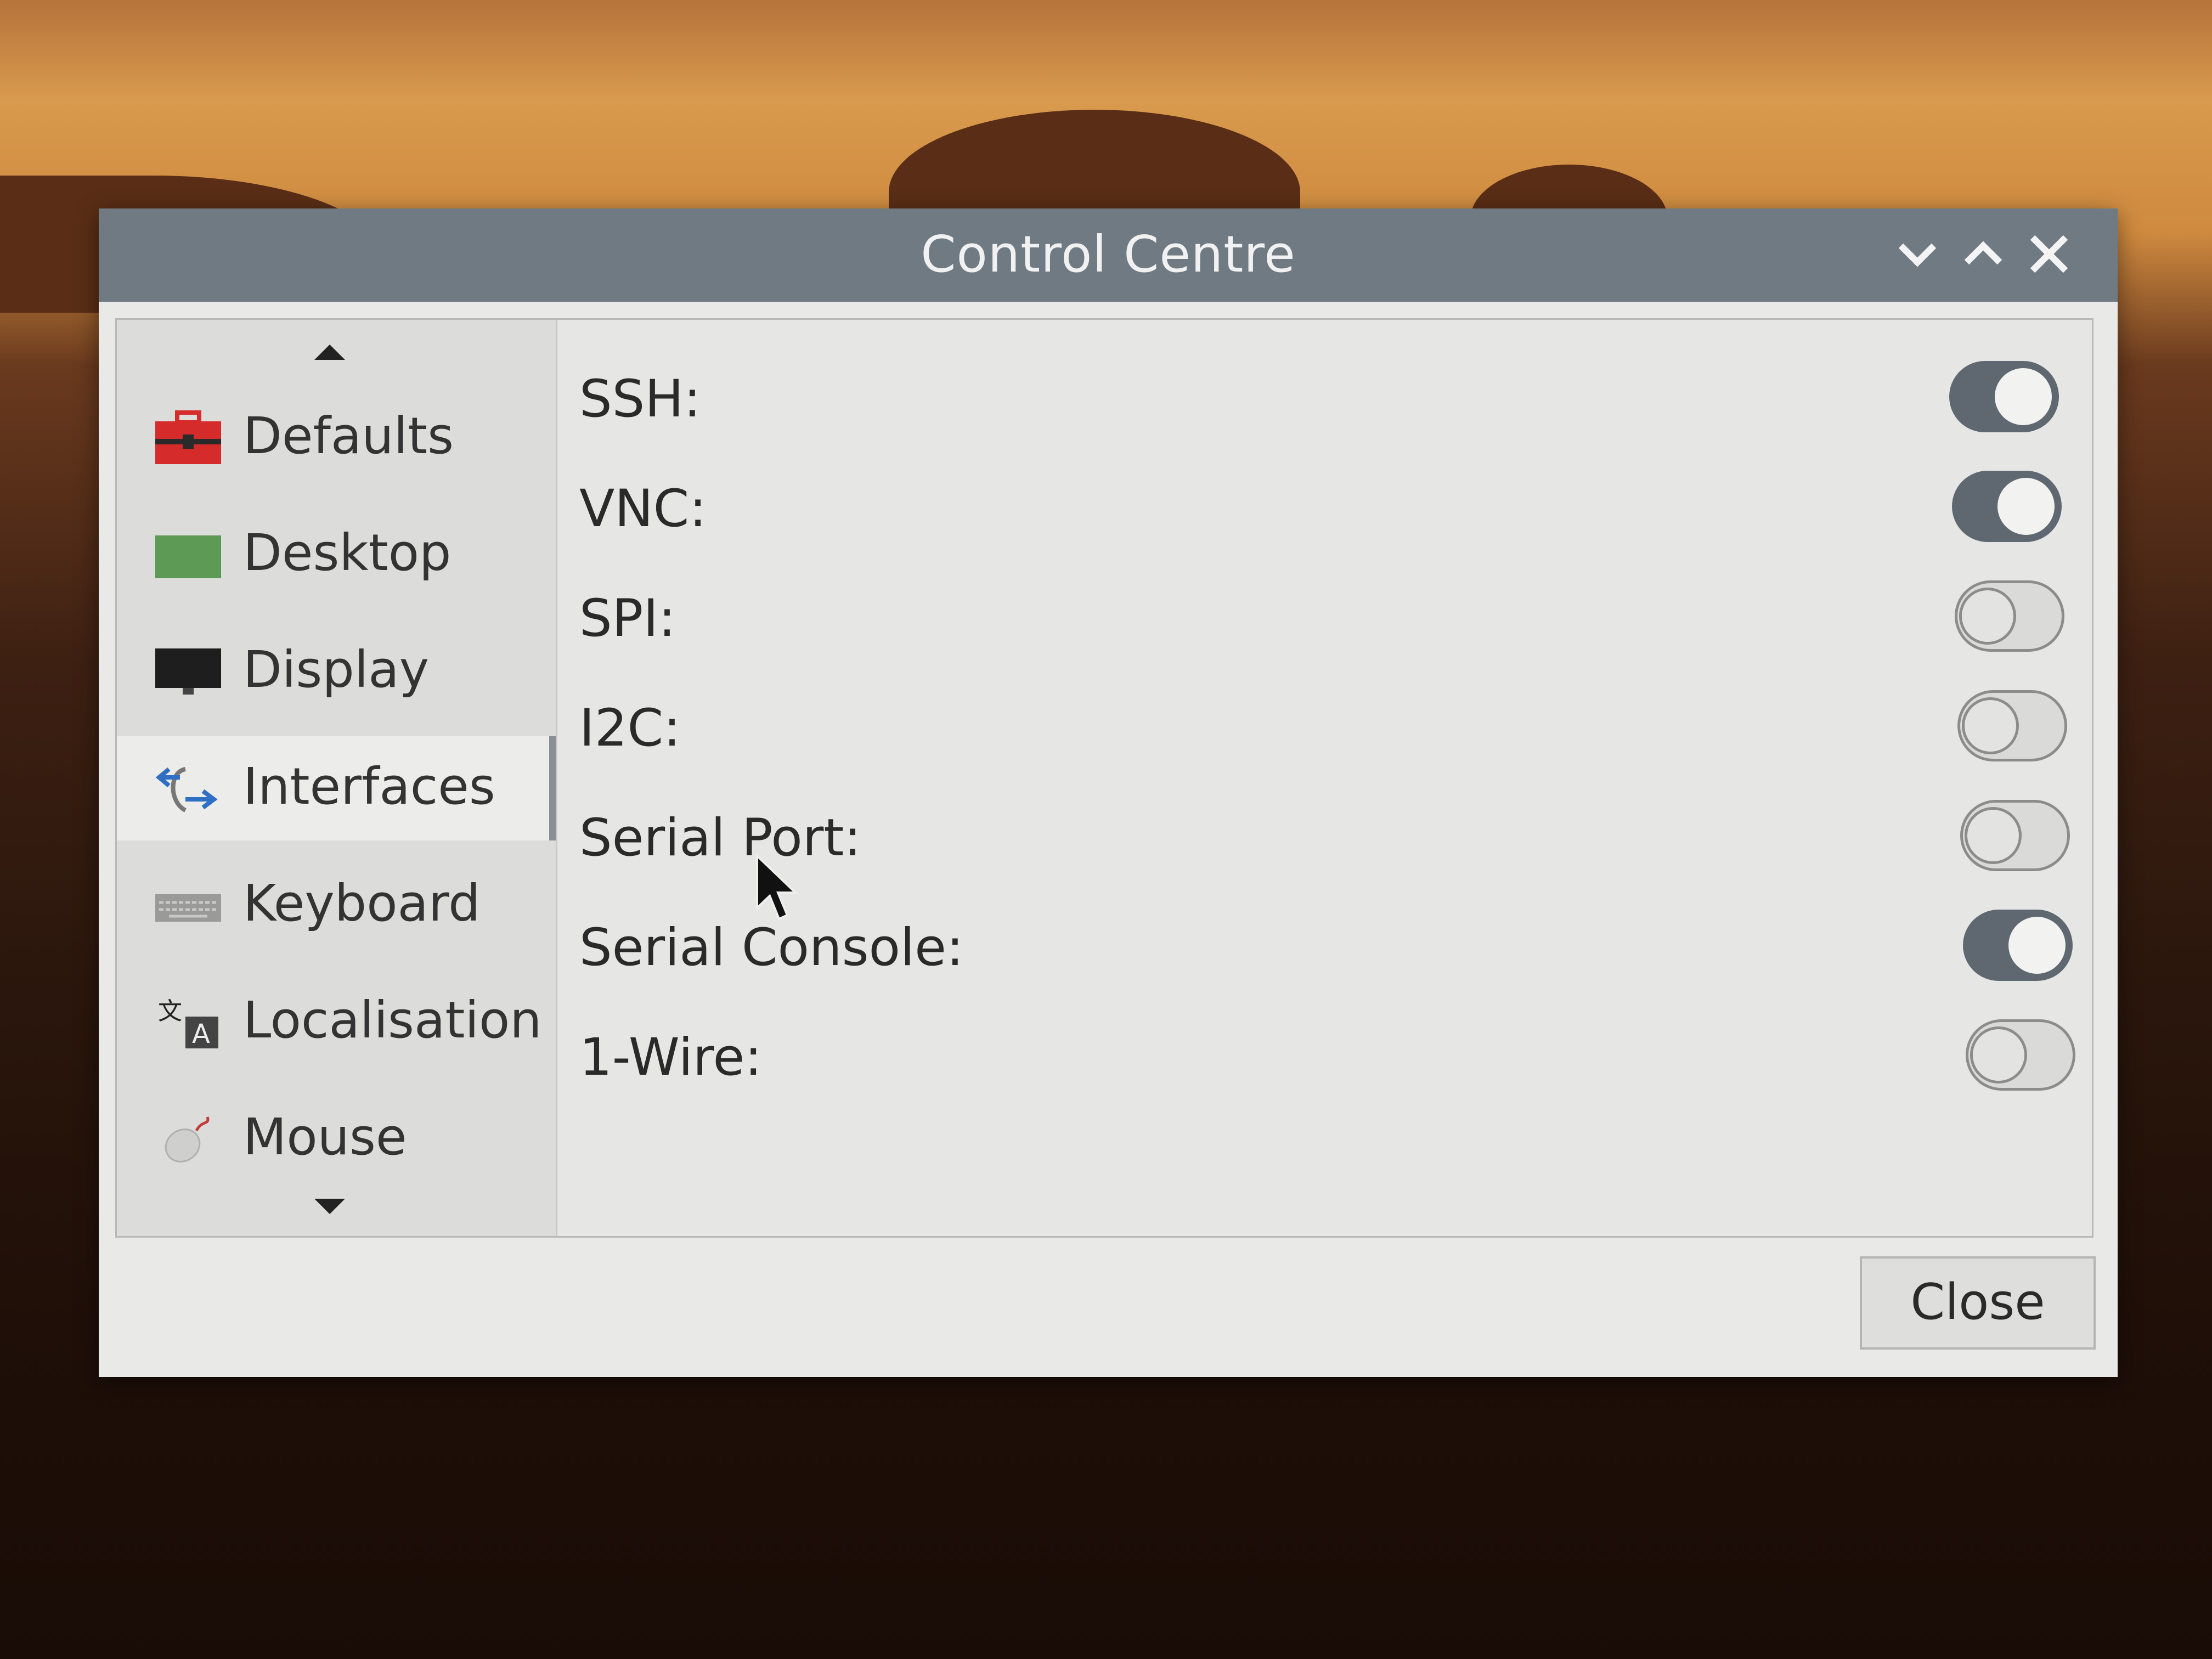  Describe the element at coordinates (670, 1057) in the screenshot. I see `setting-label: 1-Wire:` at that location.